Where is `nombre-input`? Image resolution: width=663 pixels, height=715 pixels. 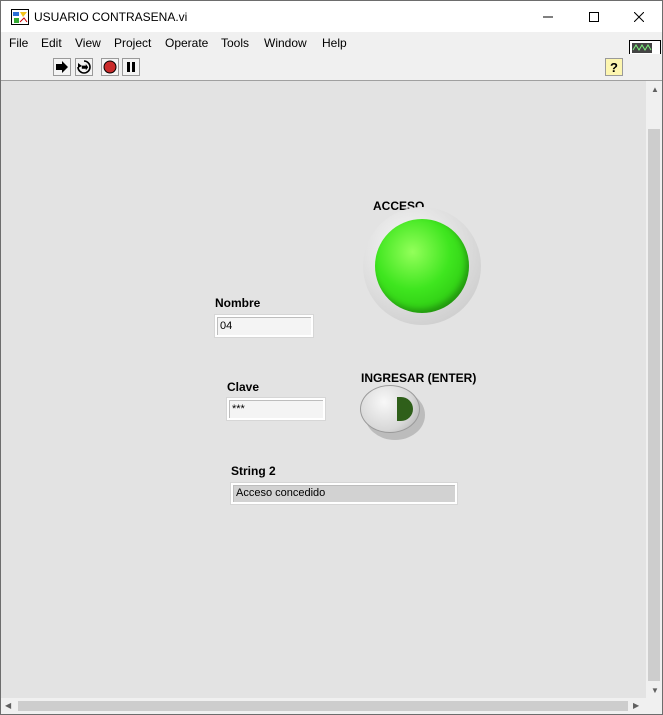
nombre-input is located at coordinates (264, 326).